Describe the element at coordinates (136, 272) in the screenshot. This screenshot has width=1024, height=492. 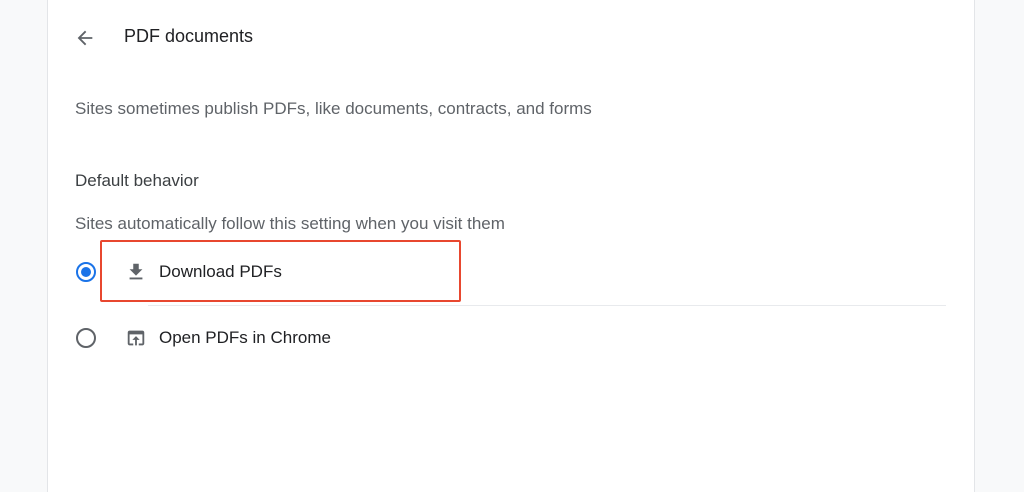
I see `download-icon` at that location.